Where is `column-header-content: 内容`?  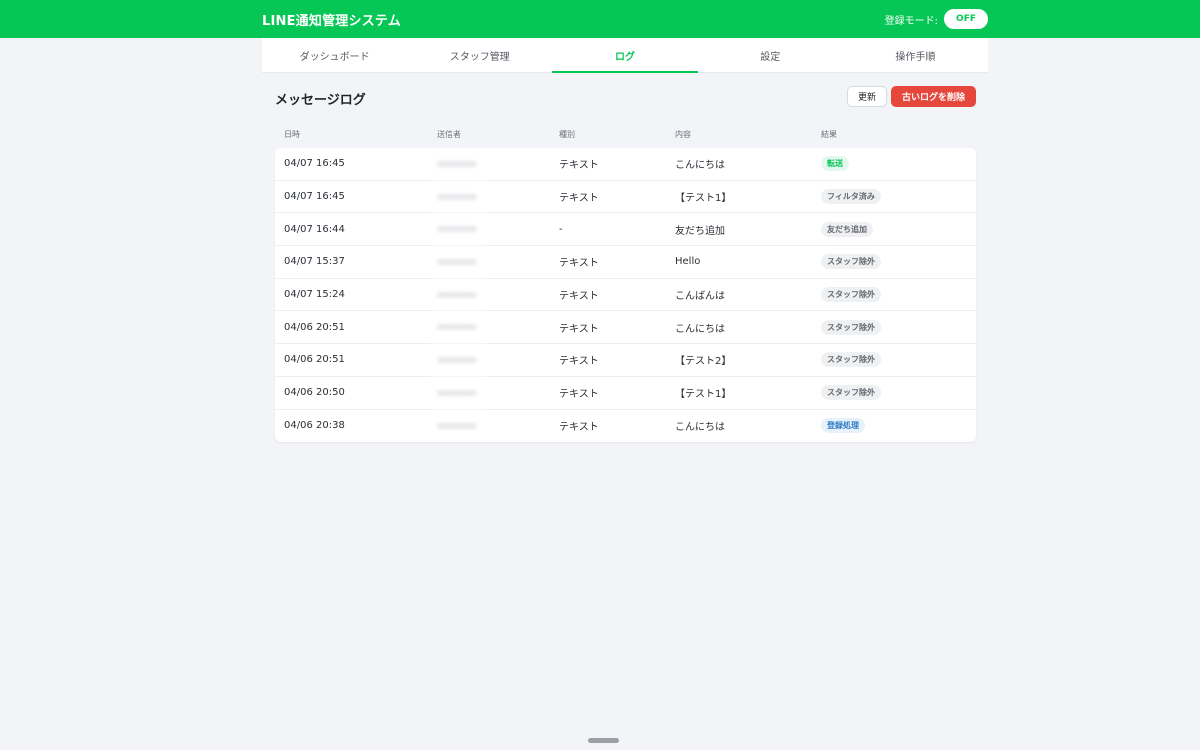
column-header-content: 内容 is located at coordinates (683, 134).